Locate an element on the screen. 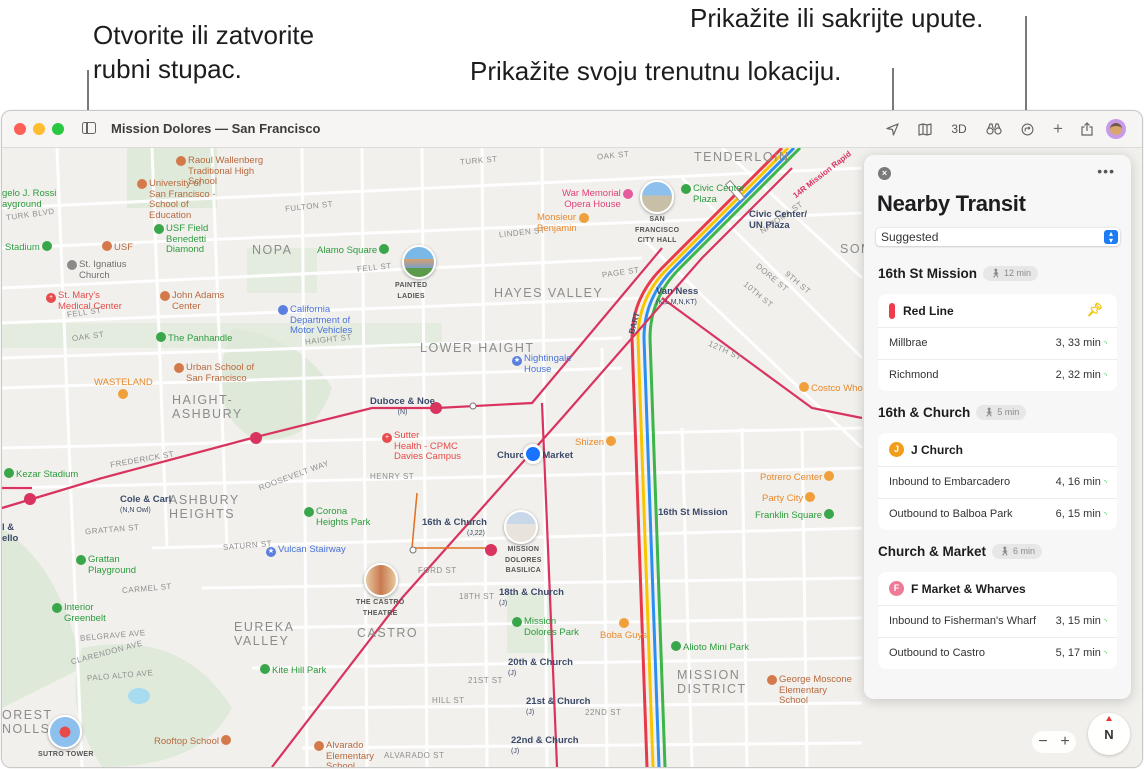 This screenshot has height=769, width=1144. share-icon is located at coordinates (1087, 129).